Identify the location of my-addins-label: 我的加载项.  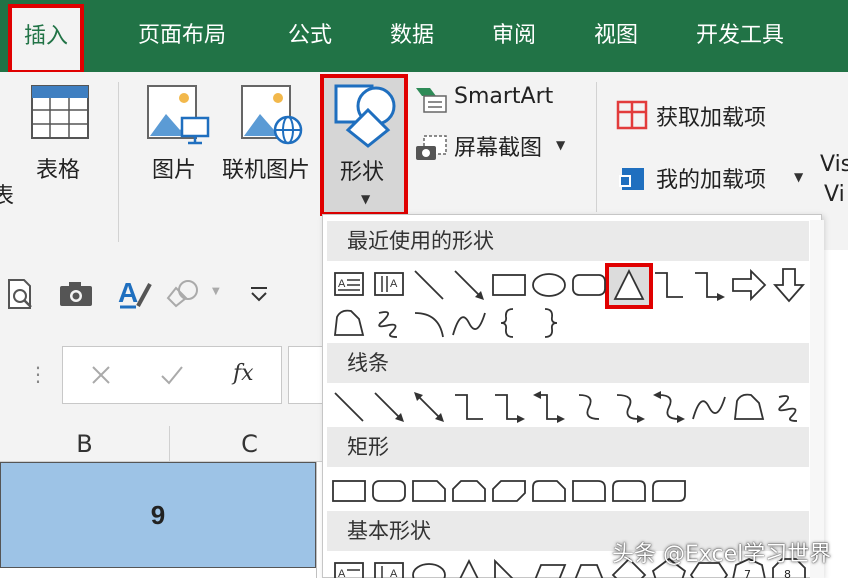
(711, 180).